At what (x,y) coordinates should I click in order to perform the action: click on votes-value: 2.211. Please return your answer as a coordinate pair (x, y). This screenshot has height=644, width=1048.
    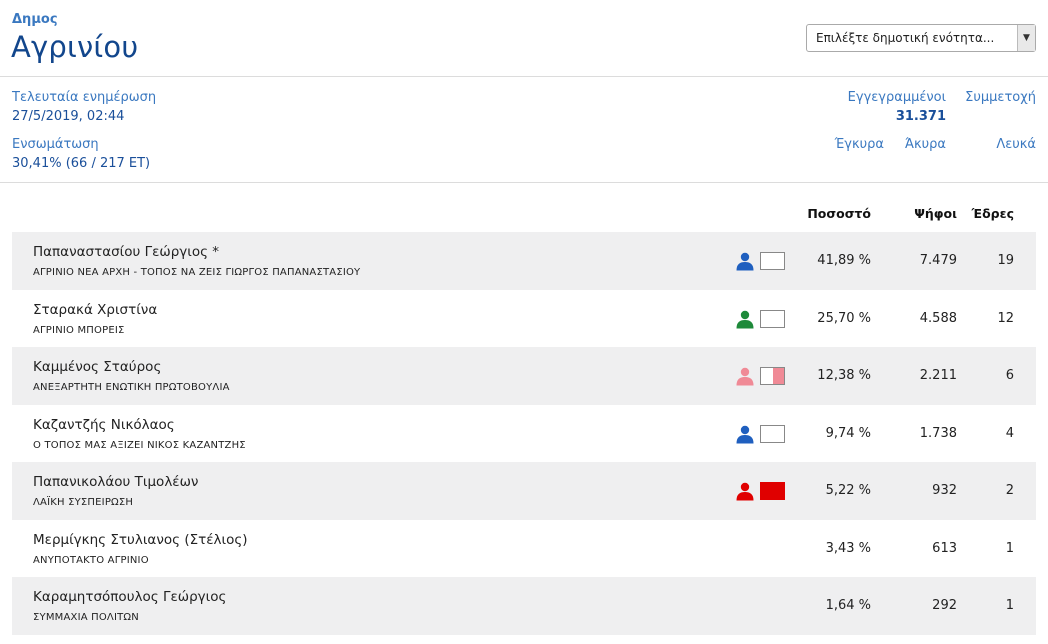
    Looking at the image, I should click on (938, 375).